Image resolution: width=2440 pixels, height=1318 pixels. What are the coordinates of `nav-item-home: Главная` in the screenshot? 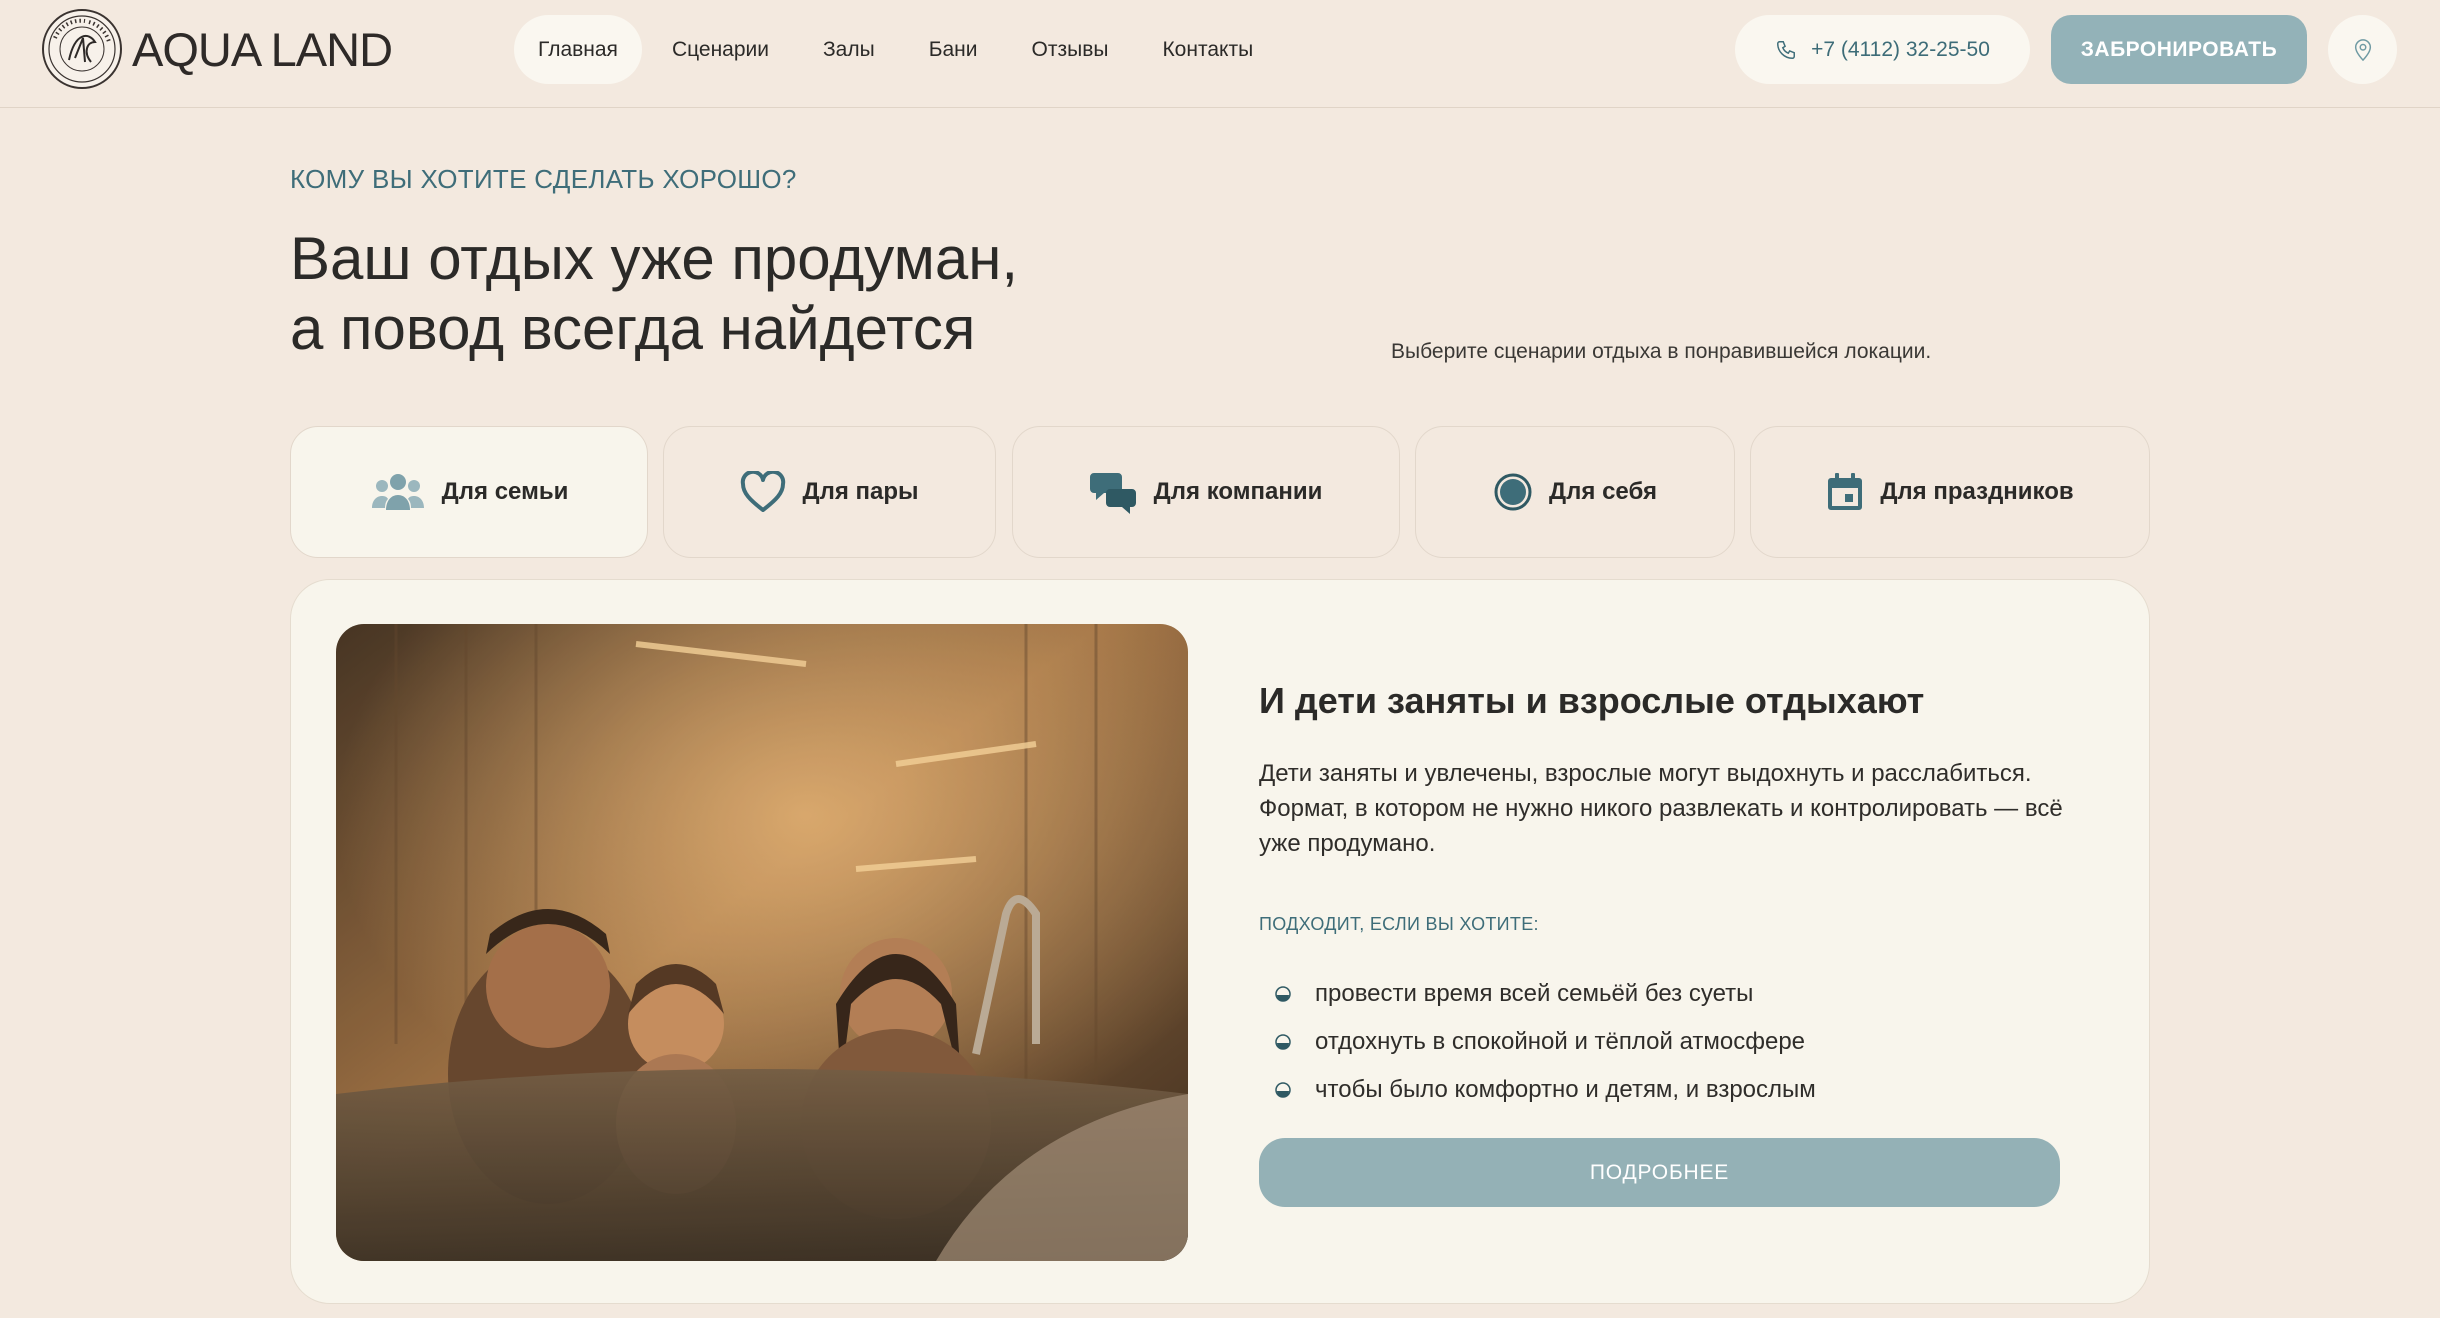 It's located at (578, 49).